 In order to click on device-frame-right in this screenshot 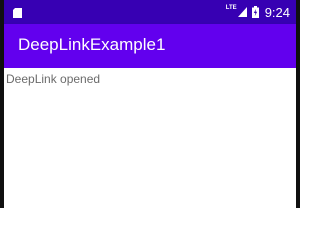, I will do `click(298, 104)`.